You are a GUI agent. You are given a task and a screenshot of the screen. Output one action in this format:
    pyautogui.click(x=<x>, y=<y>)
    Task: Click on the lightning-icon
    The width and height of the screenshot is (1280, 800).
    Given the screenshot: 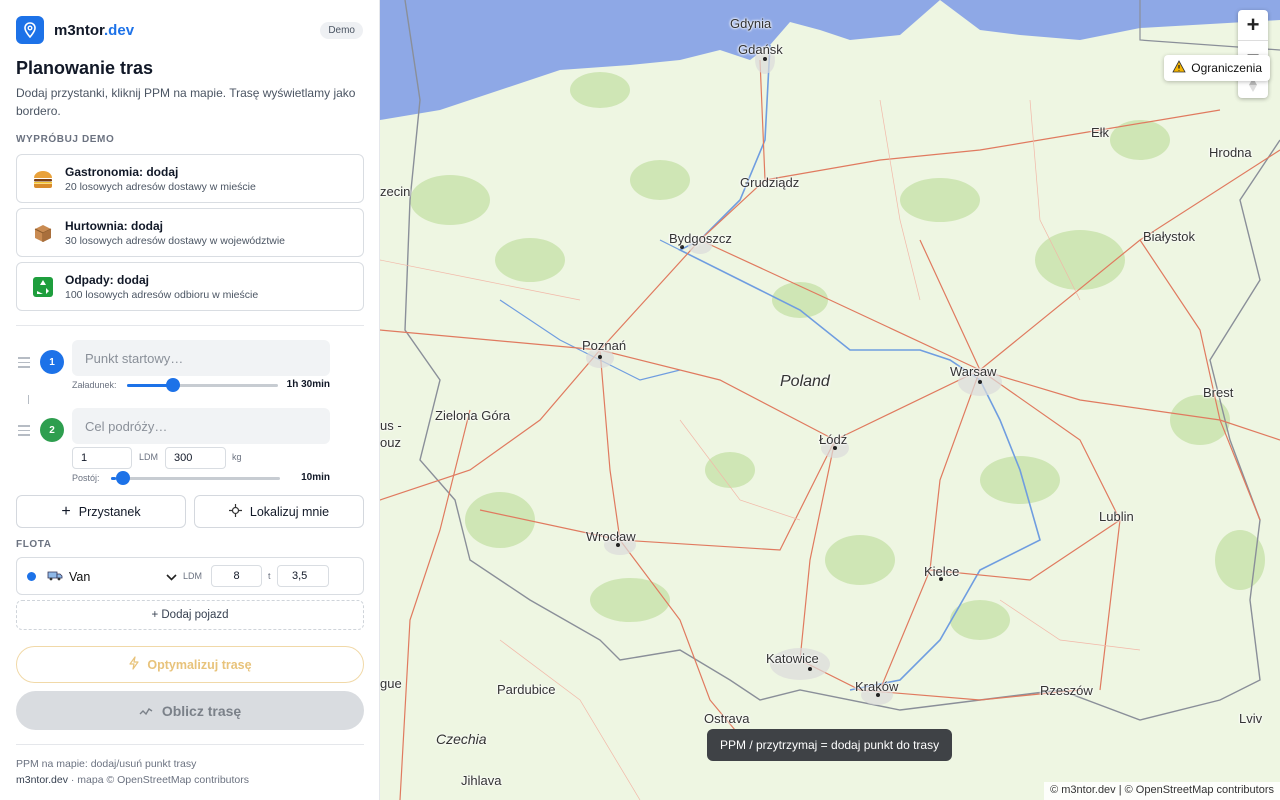 What is the action you would take?
    pyautogui.click(x=134, y=664)
    